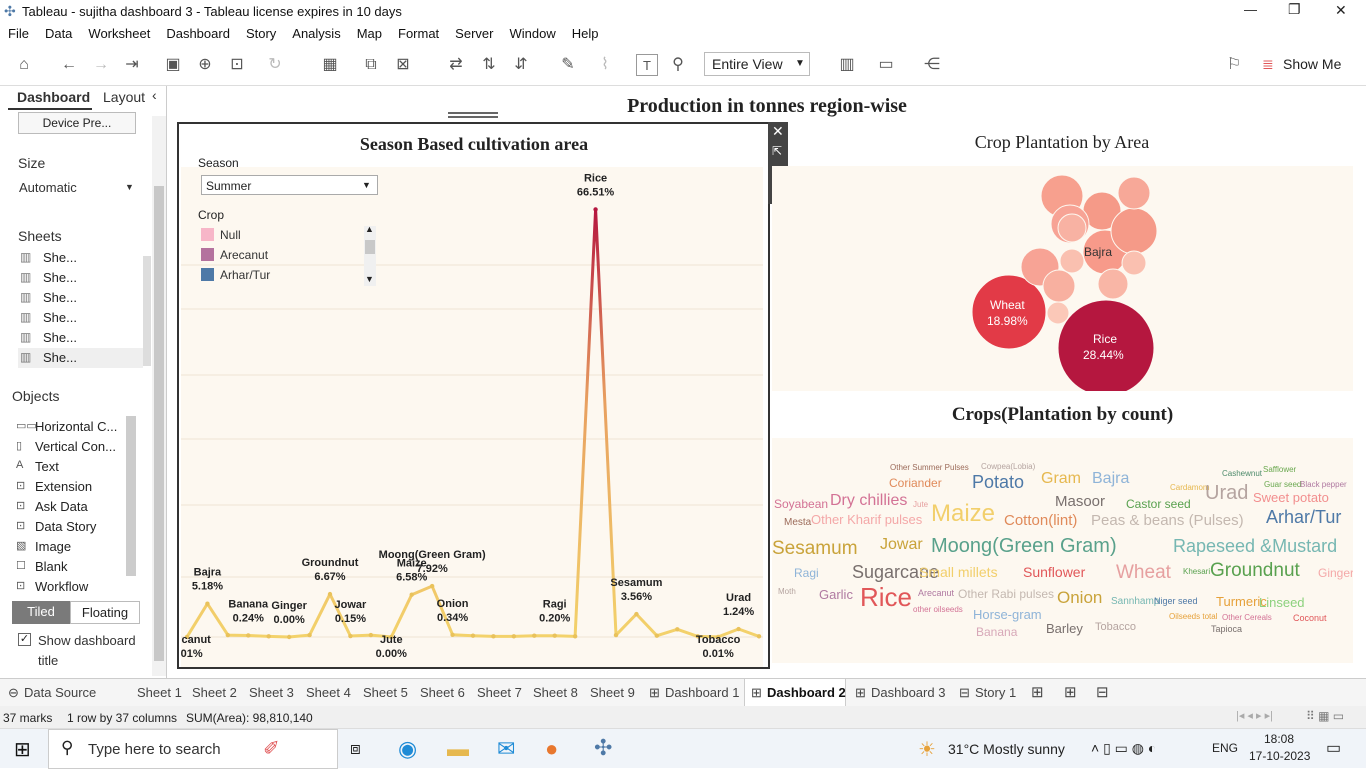  What do you see at coordinates (801, 504) in the screenshot?
I see `word-cloud-term: Soyabean` at bounding box center [801, 504].